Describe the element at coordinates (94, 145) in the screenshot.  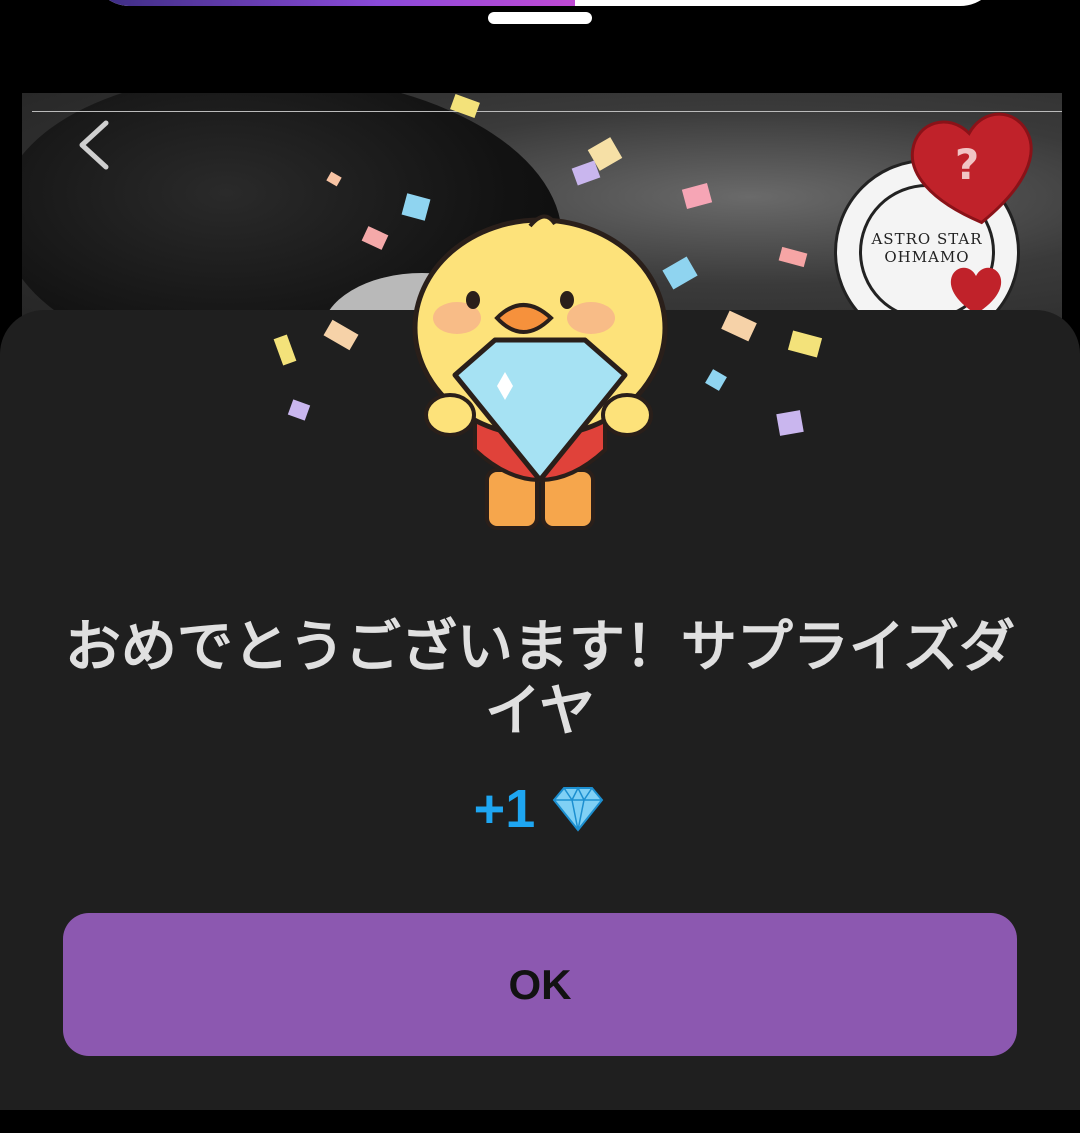
I see `chevron-left-icon` at that location.